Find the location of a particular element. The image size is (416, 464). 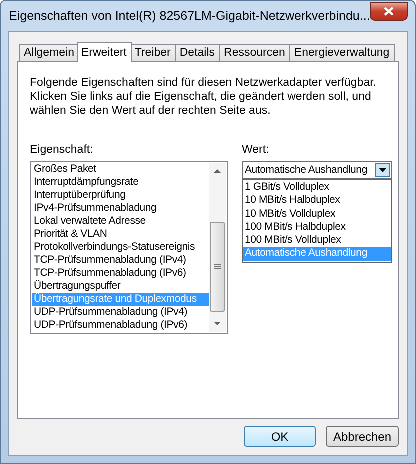

value-label: Wert: is located at coordinates (256, 150).